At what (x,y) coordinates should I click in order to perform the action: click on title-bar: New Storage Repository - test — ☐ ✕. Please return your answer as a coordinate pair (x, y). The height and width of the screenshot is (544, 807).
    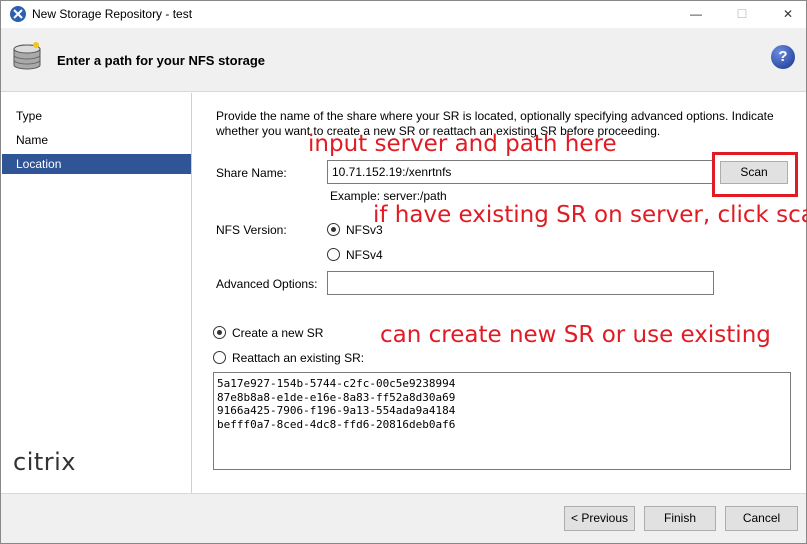
    Looking at the image, I should click on (403, 14).